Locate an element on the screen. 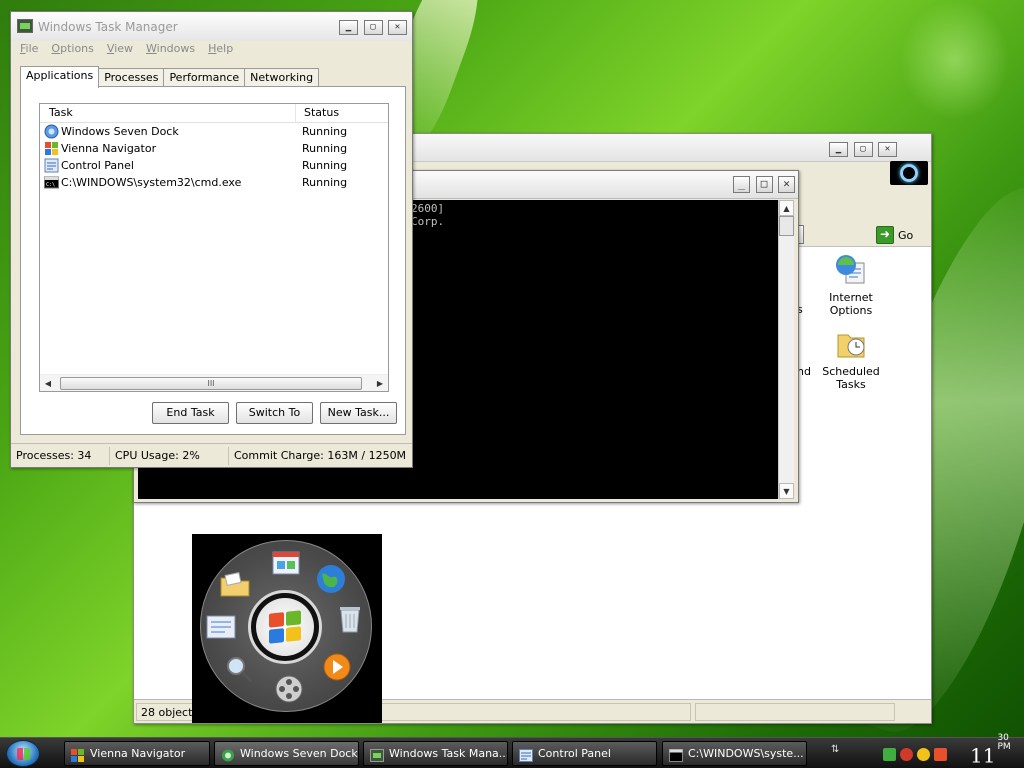 This screenshot has height=768, width=1024. internet-options-item: Internet Options is located at coordinates (851, 285).